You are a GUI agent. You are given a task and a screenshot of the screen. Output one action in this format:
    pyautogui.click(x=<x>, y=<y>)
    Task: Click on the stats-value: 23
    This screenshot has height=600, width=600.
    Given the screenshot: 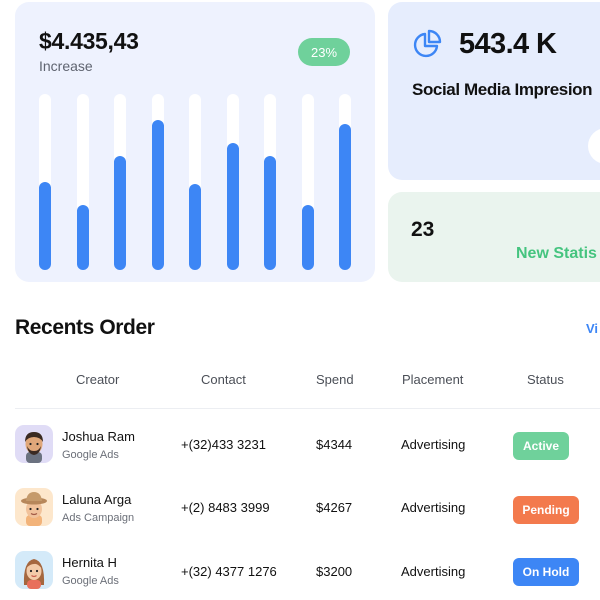 What is the action you would take?
    pyautogui.click(x=423, y=229)
    